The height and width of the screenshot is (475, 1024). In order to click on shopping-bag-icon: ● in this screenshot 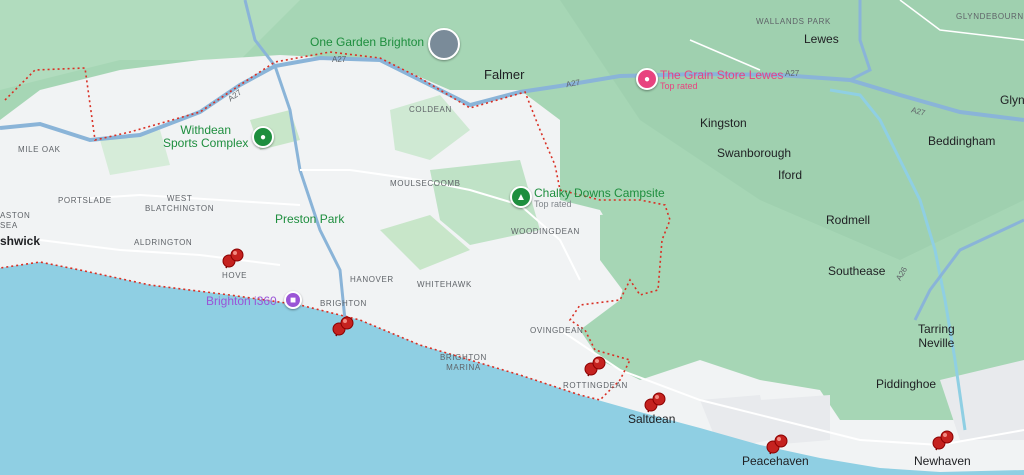, I will do `click(647, 79)`.